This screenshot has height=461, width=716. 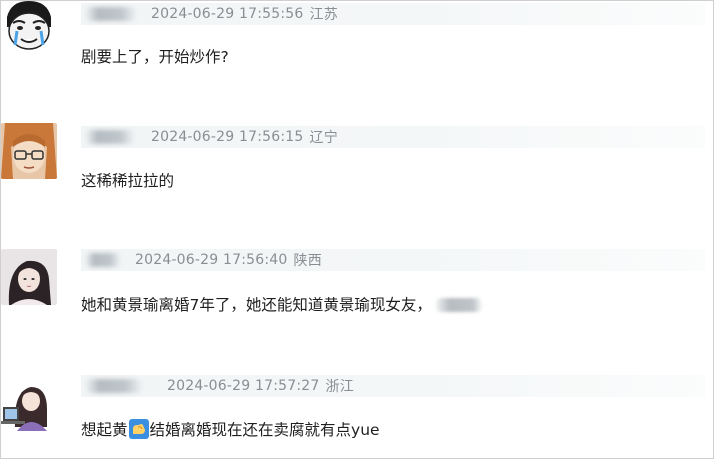 I want to click on timestamp: 2024-06-29 17:57:27, so click(x=243, y=386).